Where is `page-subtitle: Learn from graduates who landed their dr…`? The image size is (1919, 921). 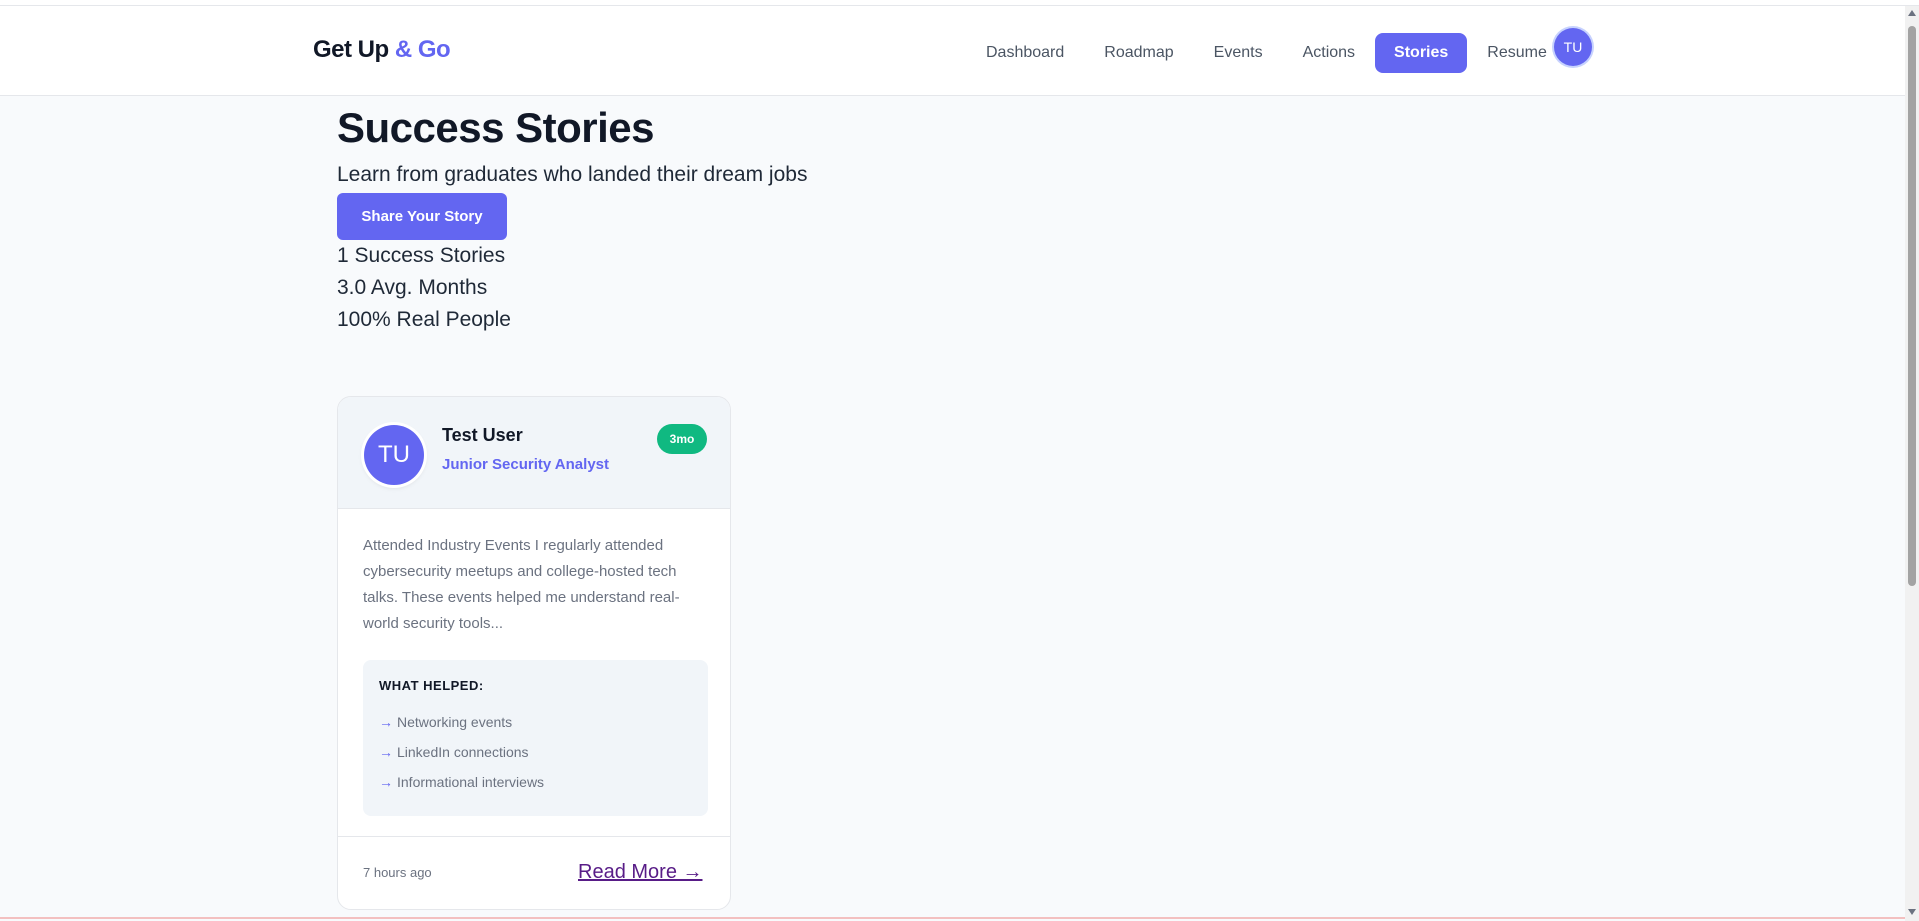
page-subtitle: Learn from graduates who landed their dr… is located at coordinates (572, 174).